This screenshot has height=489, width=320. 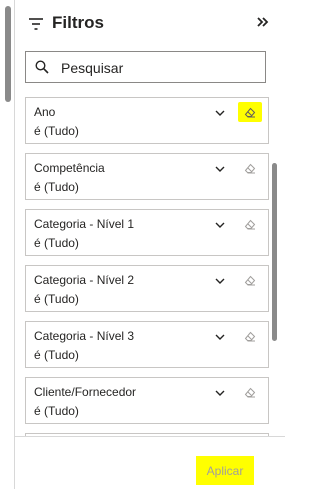 I want to click on search-input: Pesquisar, so click(x=145, y=67).